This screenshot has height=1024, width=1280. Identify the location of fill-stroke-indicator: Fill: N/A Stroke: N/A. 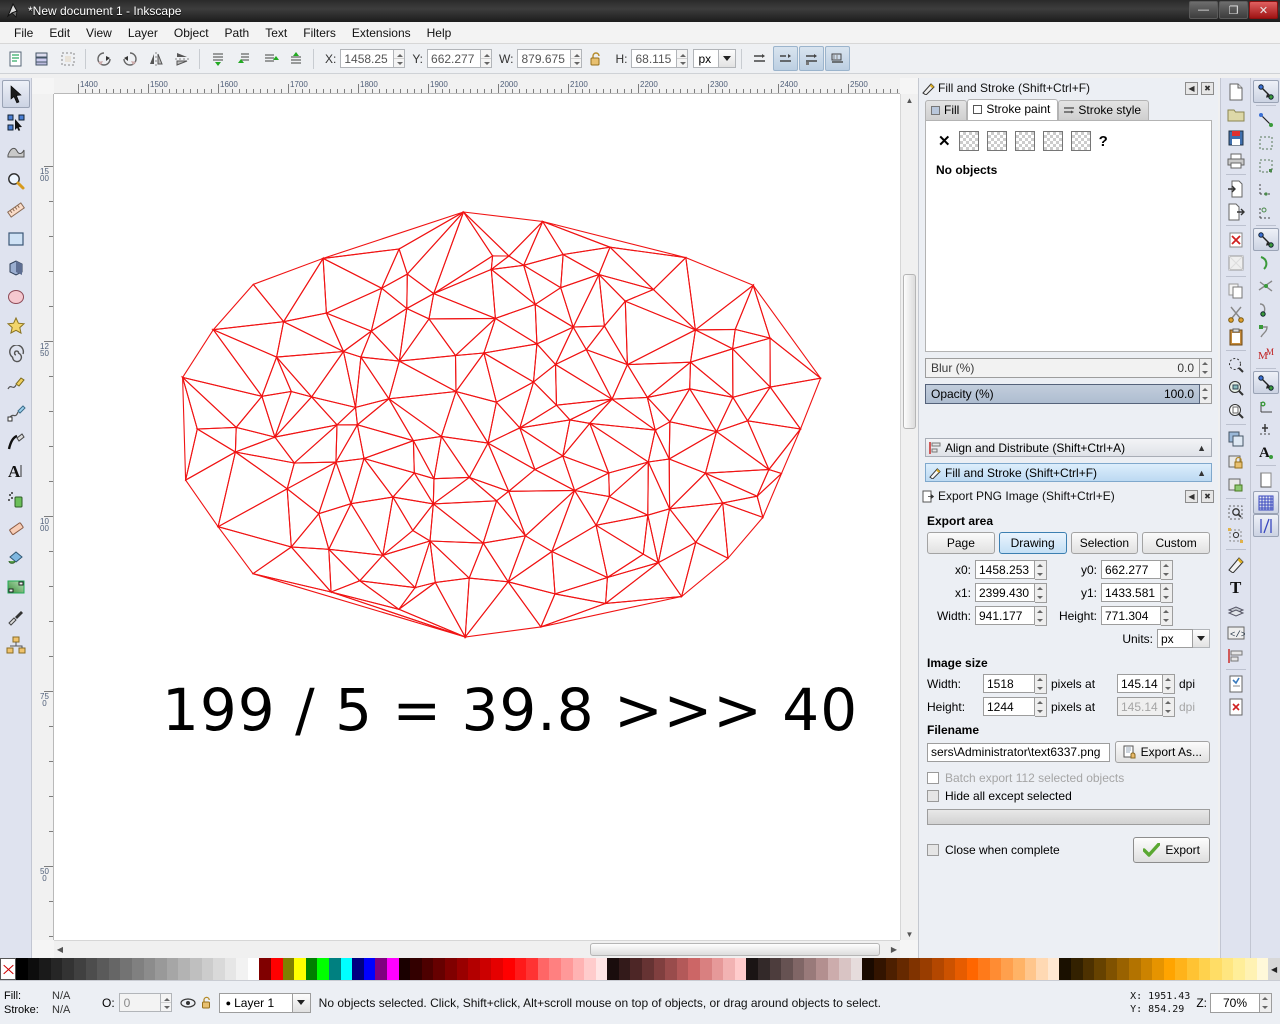
(48, 1003).